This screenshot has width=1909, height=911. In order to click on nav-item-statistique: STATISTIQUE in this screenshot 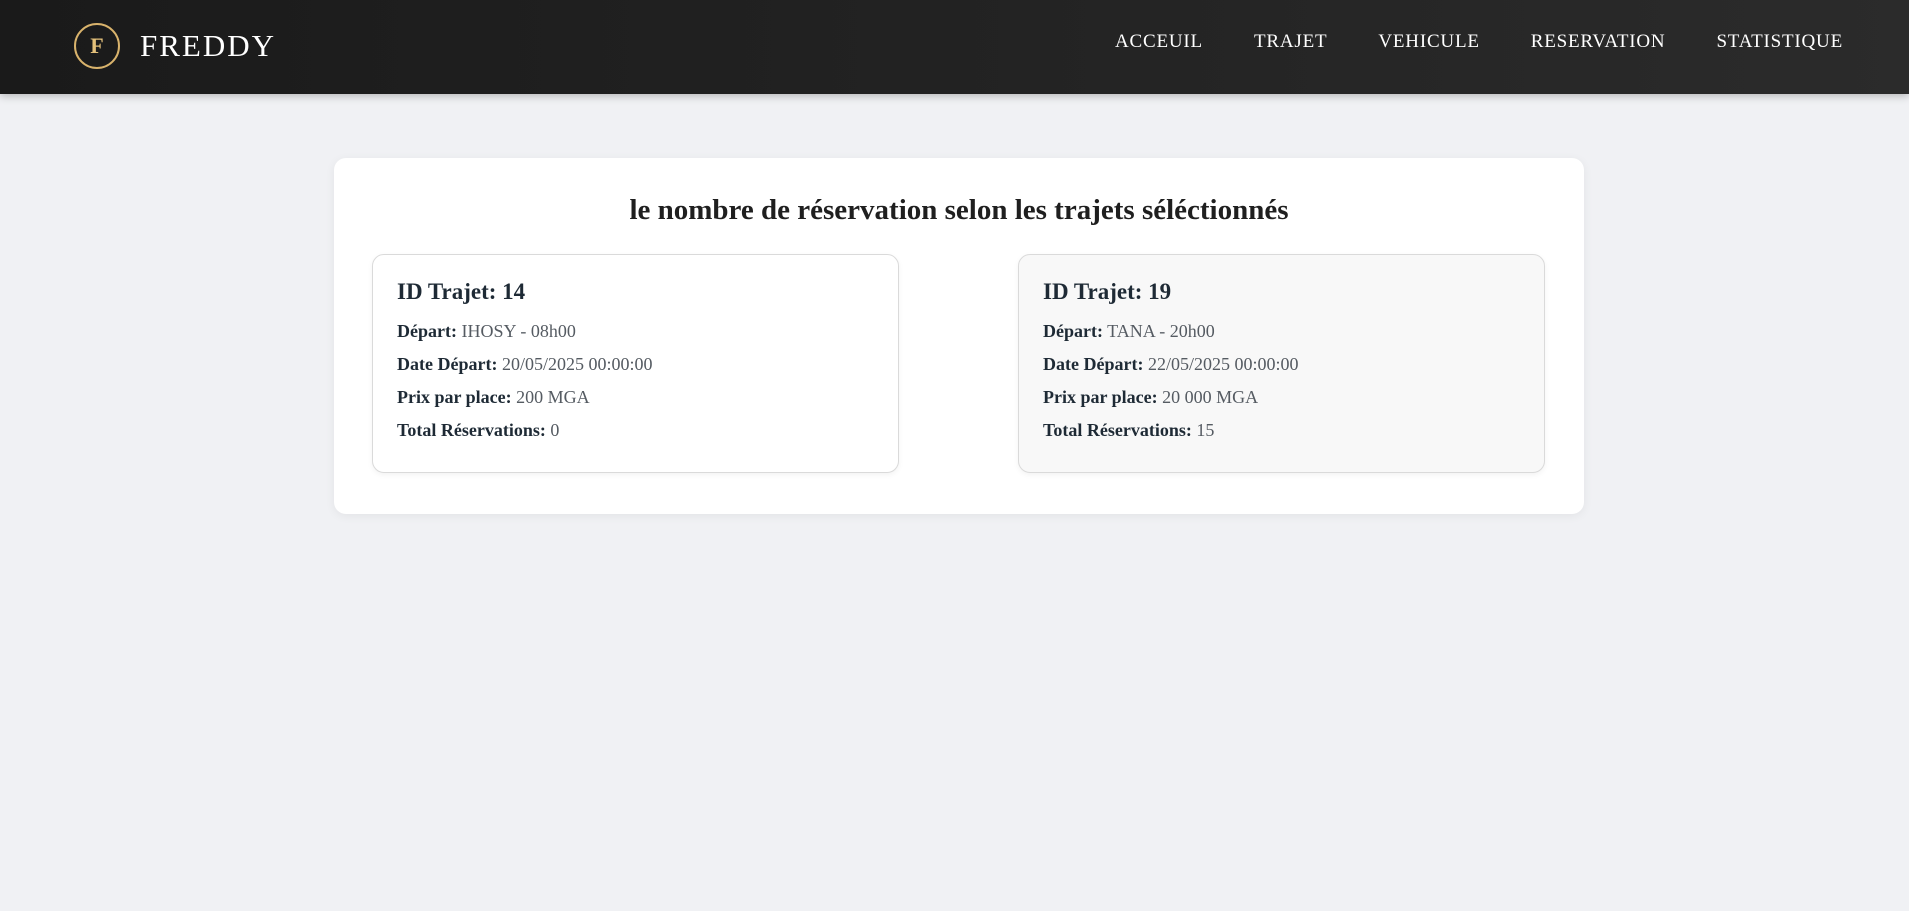, I will do `click(1779, 42)`.